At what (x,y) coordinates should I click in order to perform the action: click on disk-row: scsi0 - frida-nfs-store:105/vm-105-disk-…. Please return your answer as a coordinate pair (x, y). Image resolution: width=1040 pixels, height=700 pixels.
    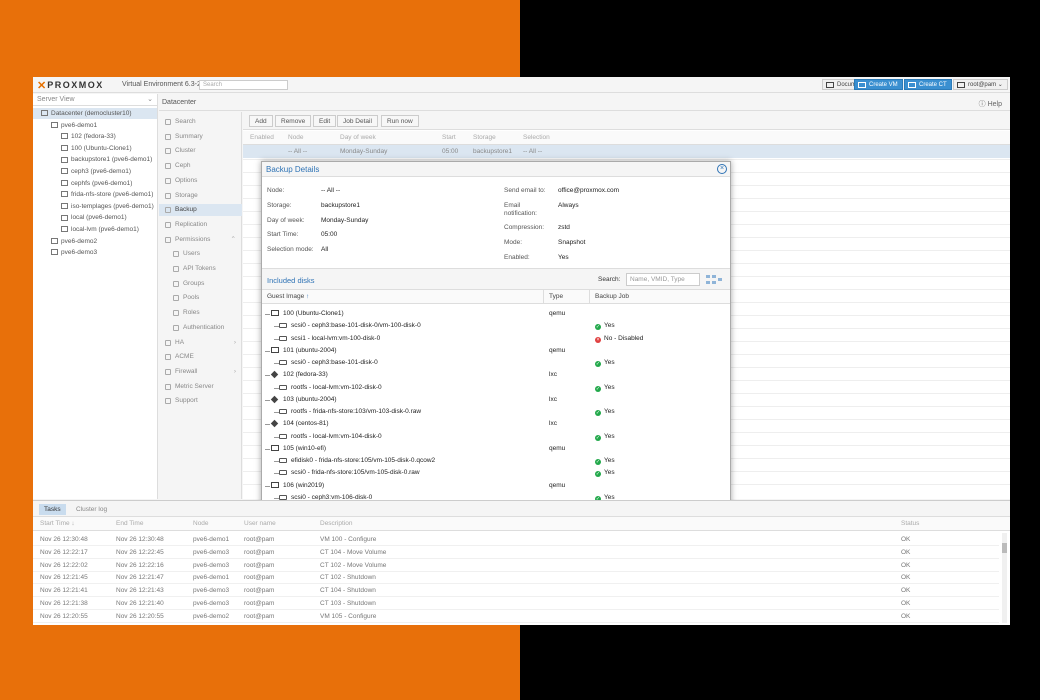
    Looking at the image, I should click on (496, 473).